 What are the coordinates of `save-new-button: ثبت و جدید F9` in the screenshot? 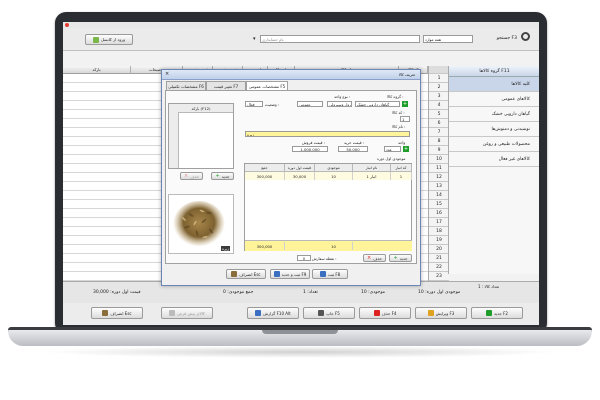 It's located at (290, 274).